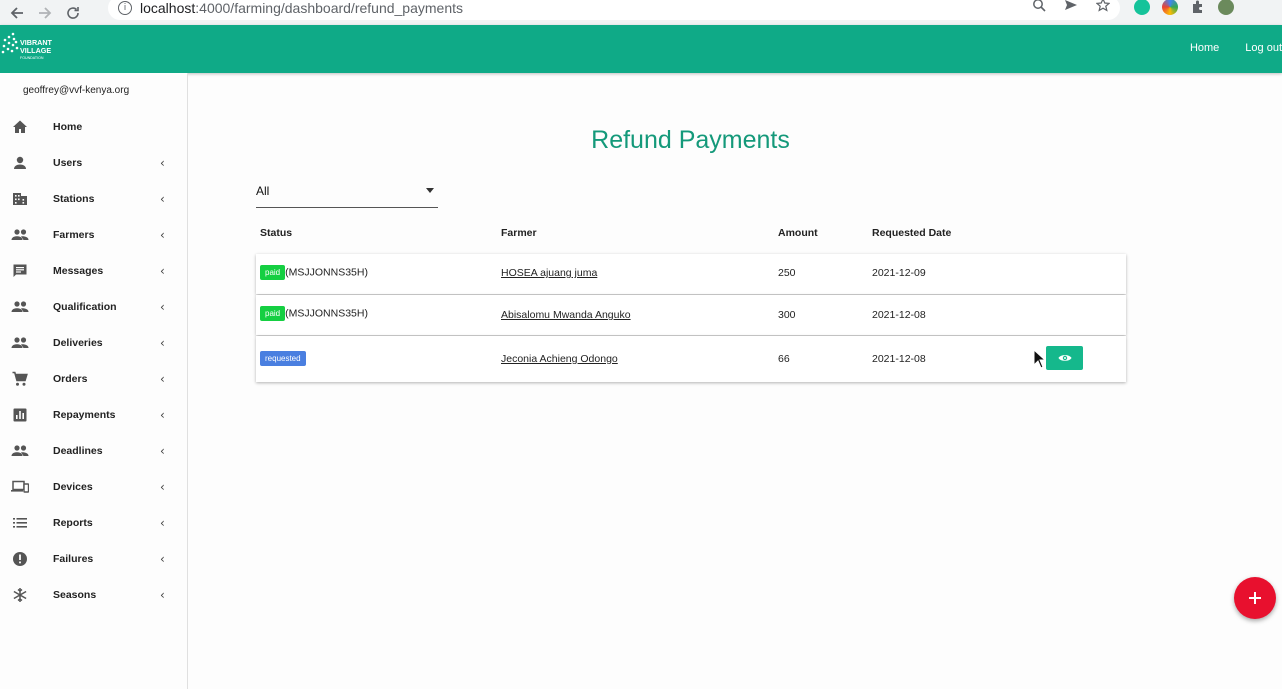 This screenshot has width=1282, height=689. Describe the element at coordinates (549, 273) in the screenshot. I see `farmer-link: HOSEA ajuang juma` at that location.